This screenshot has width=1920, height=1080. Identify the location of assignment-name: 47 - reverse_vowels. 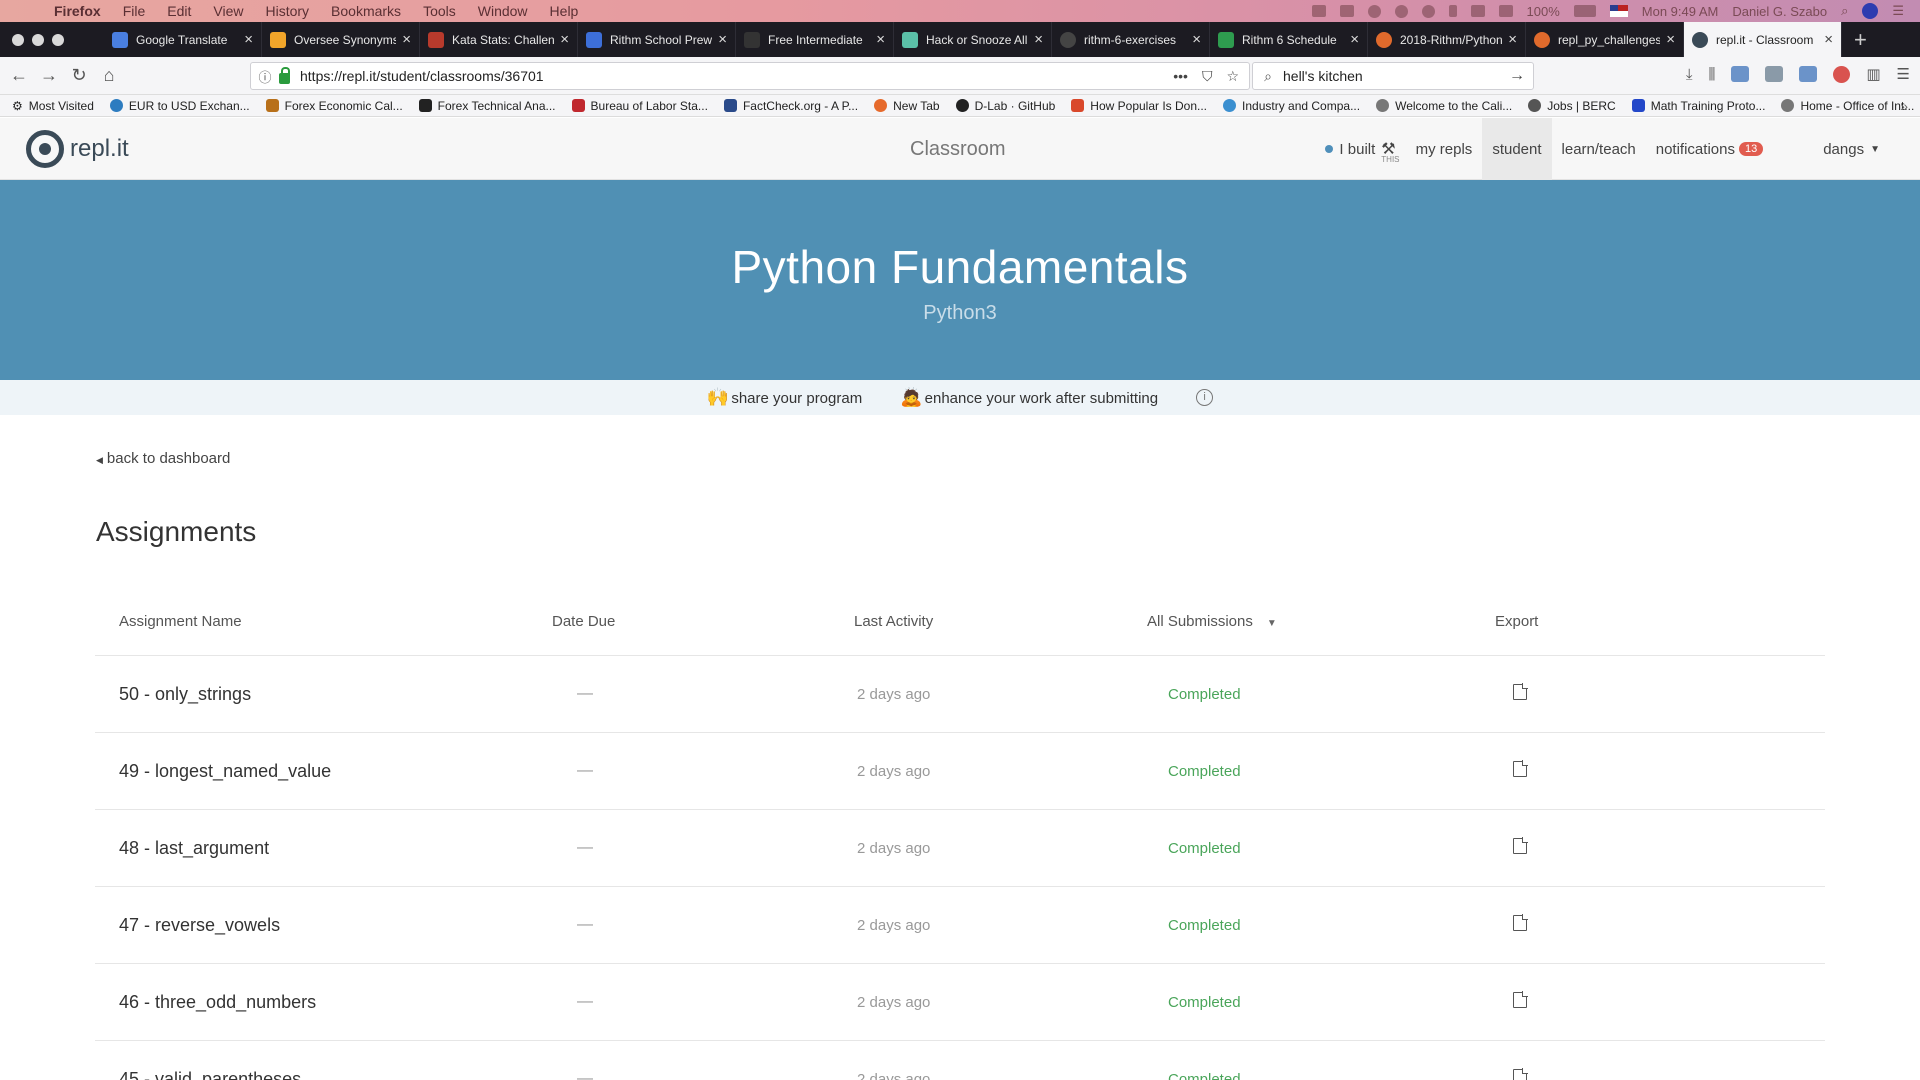
(199, 925).